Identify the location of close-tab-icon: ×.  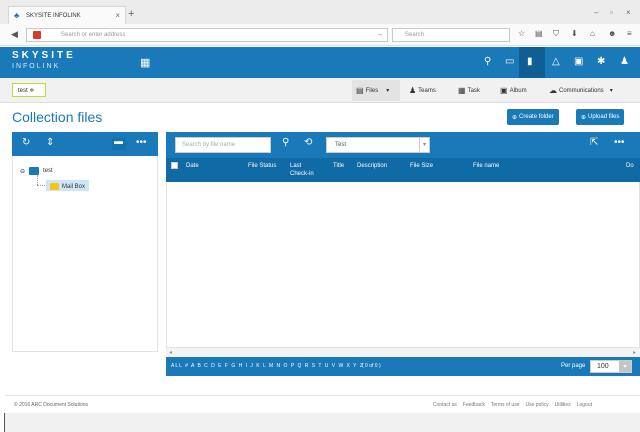
(117, 15).